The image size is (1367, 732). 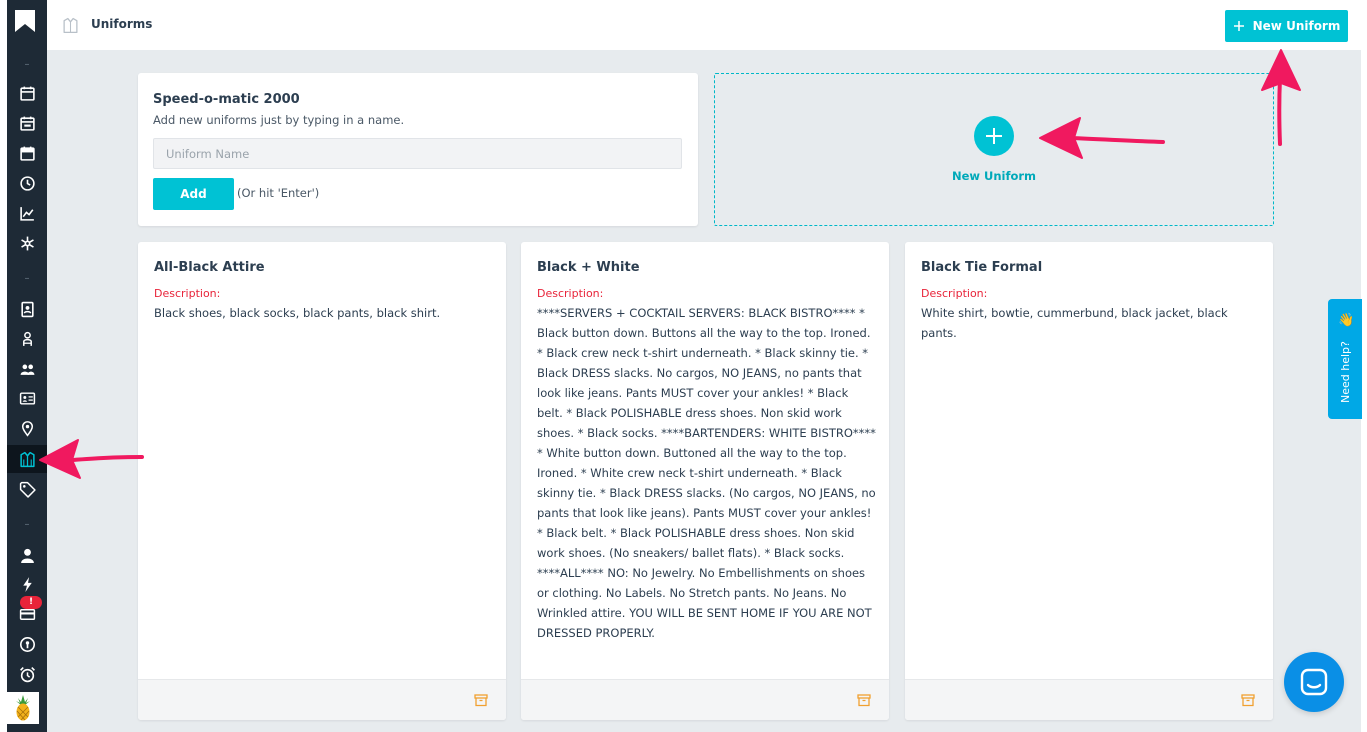 I want to click on sidebar-item-time, so click(x=27, y=183).